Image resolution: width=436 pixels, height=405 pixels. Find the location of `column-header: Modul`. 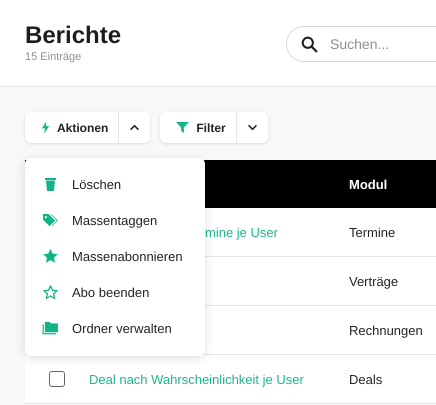

column-header: Modul is located at coordinates (368, 184).